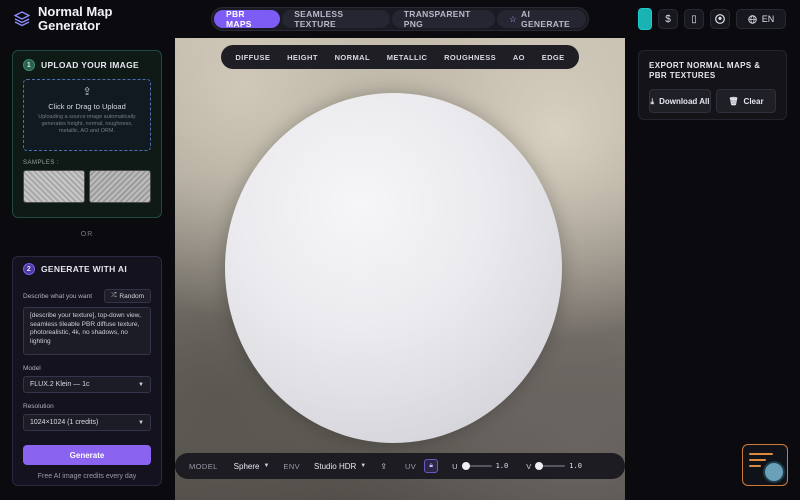 The height and width of the screenshot is (500, 800). I want to click on credits-note: Free AI image credits every day, so click(87, 476).